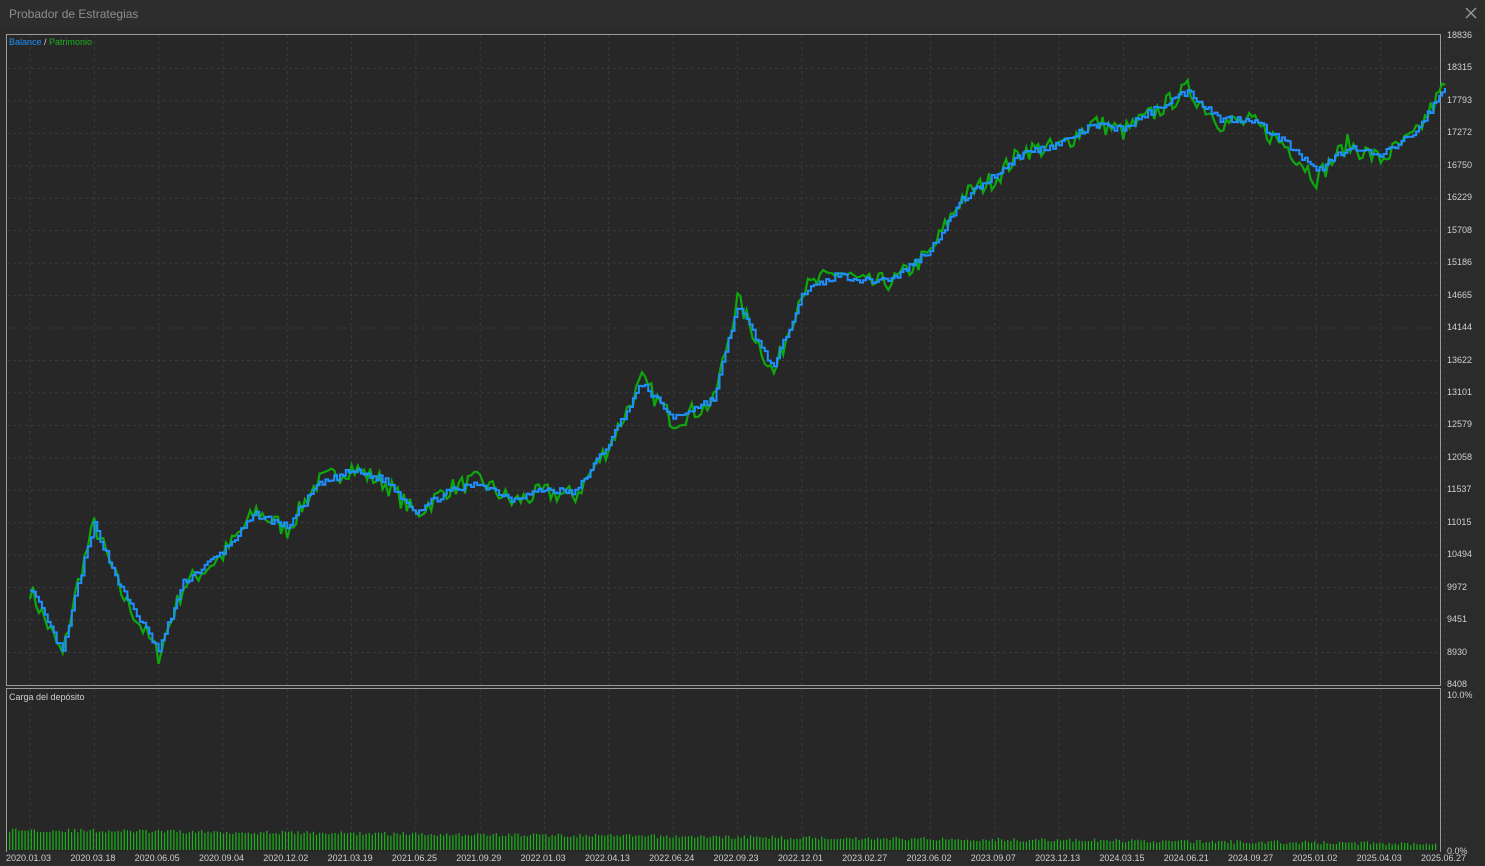  Describe the element at coordinates (1457, 851) in the screenshot. I see `deposit-y-tick-label: 0.0%` at that location.